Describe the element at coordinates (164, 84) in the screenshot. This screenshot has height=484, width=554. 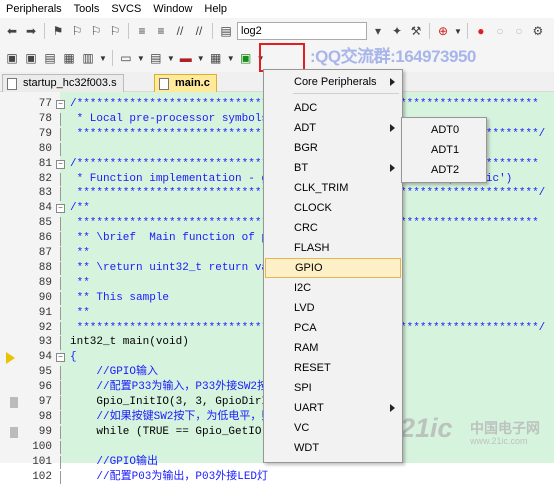
I see `file-icon` at that location.